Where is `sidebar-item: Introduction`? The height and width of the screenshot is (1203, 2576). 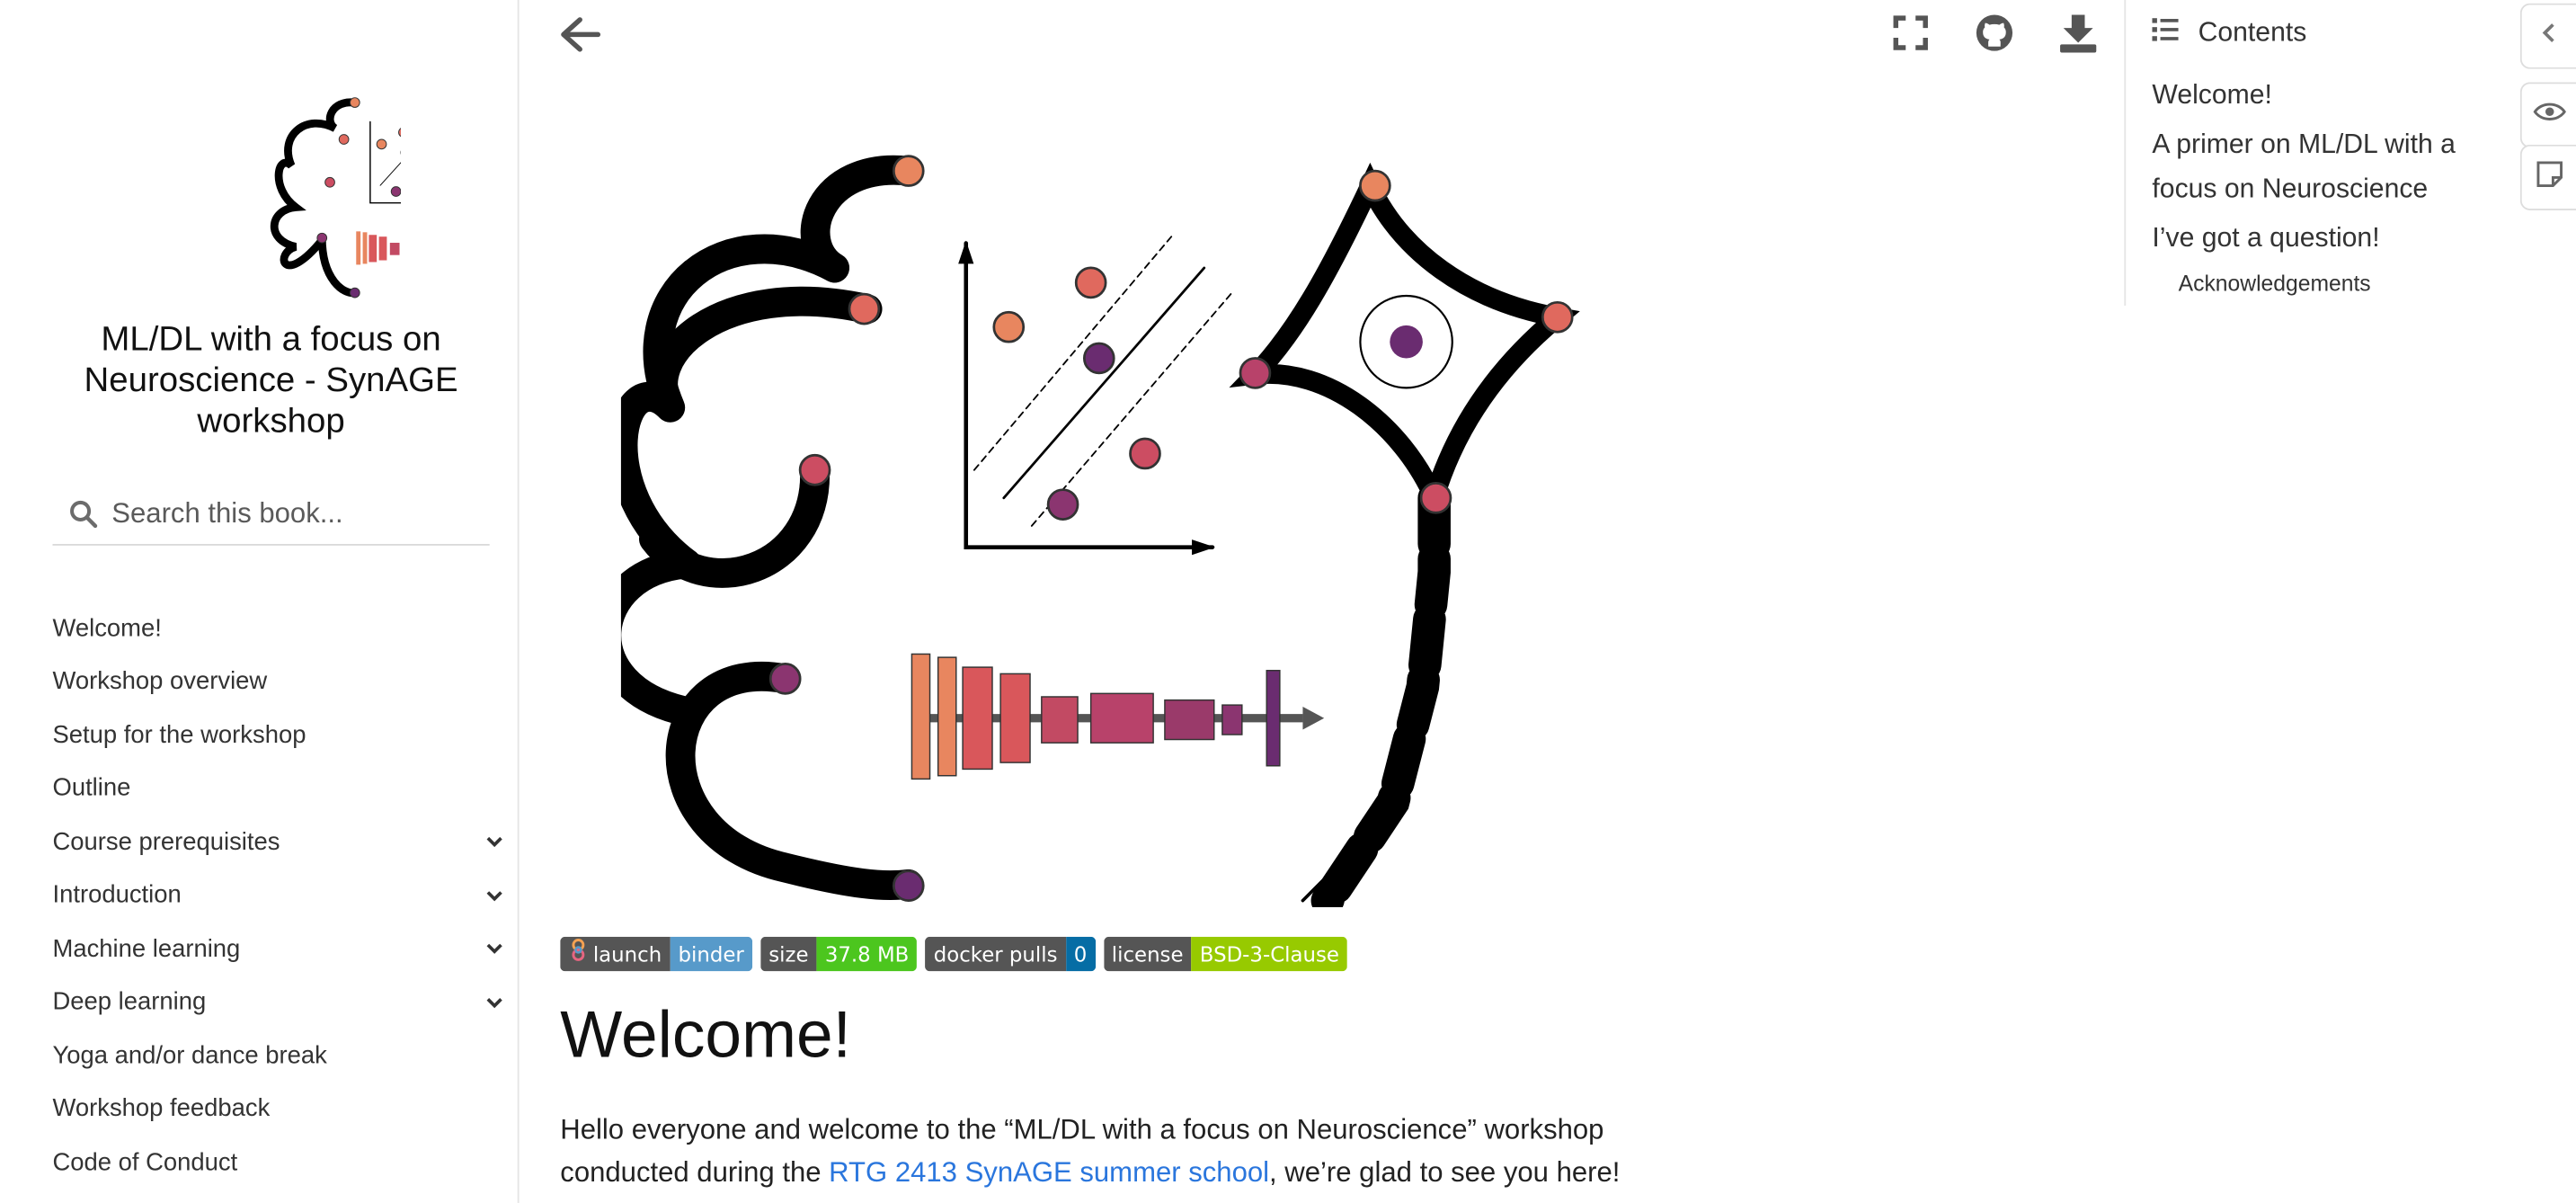 sidebar-item: Introduction is located at coordinates (278, 895).